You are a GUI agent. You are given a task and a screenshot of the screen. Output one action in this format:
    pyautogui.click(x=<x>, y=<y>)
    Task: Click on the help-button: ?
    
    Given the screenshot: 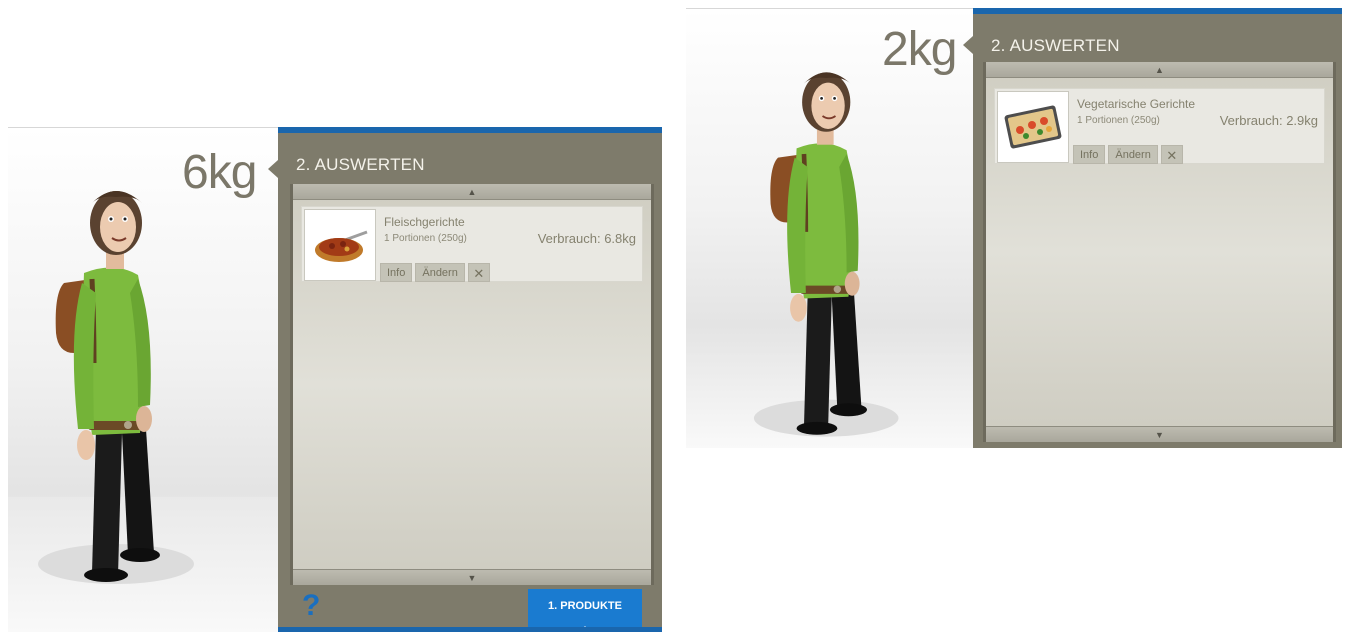 What is the action you would take?
    pyautogui.click(x=311, y=606)
    